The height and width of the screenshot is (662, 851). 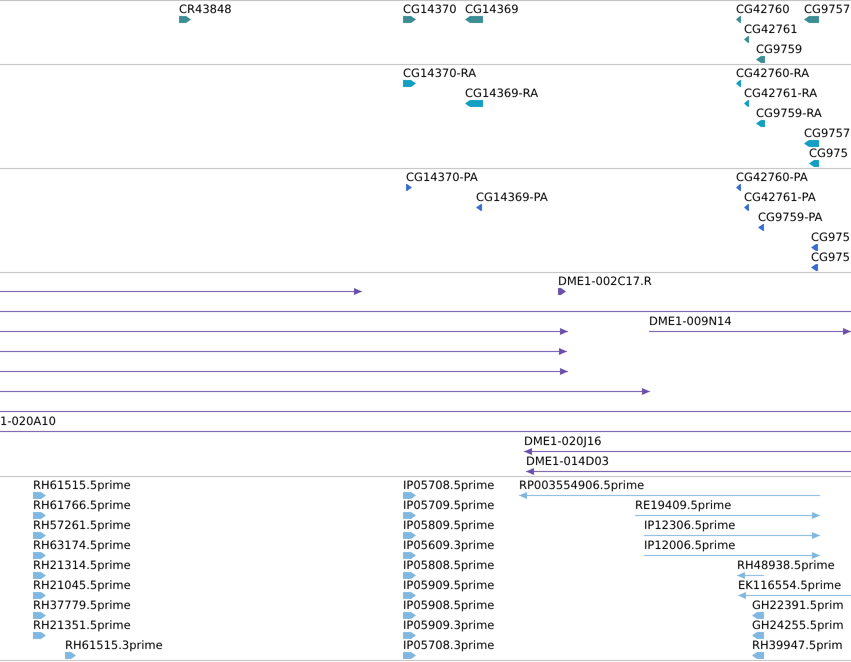 What do you see at coordinates (442, 177) in the screenshot?
I see `feature-label: CG14370-PA` at bounding box center [442, 177].